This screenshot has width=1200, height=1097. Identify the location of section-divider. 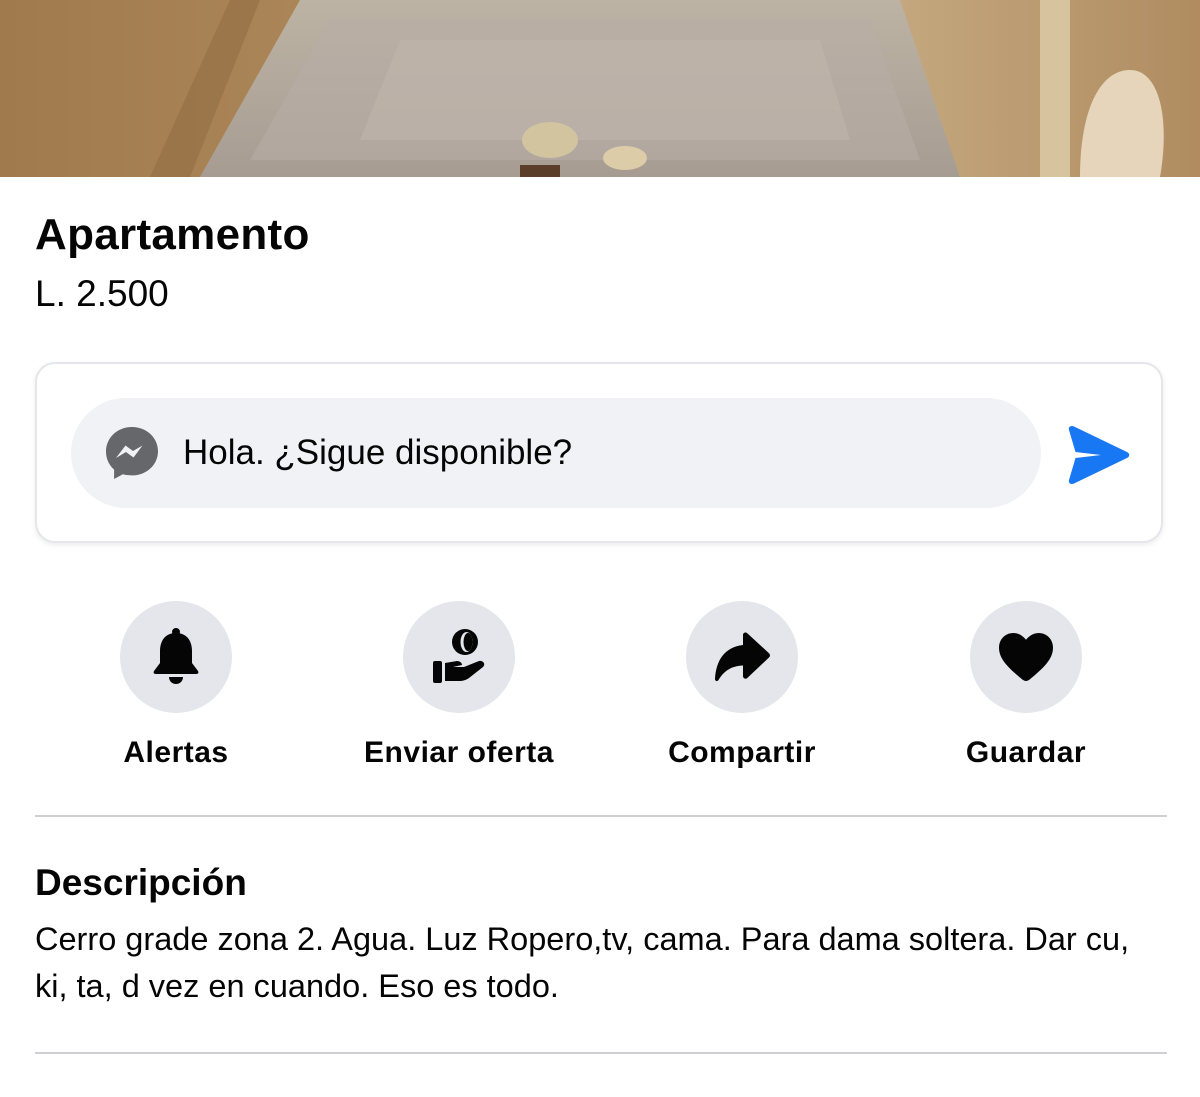
(601, 816).